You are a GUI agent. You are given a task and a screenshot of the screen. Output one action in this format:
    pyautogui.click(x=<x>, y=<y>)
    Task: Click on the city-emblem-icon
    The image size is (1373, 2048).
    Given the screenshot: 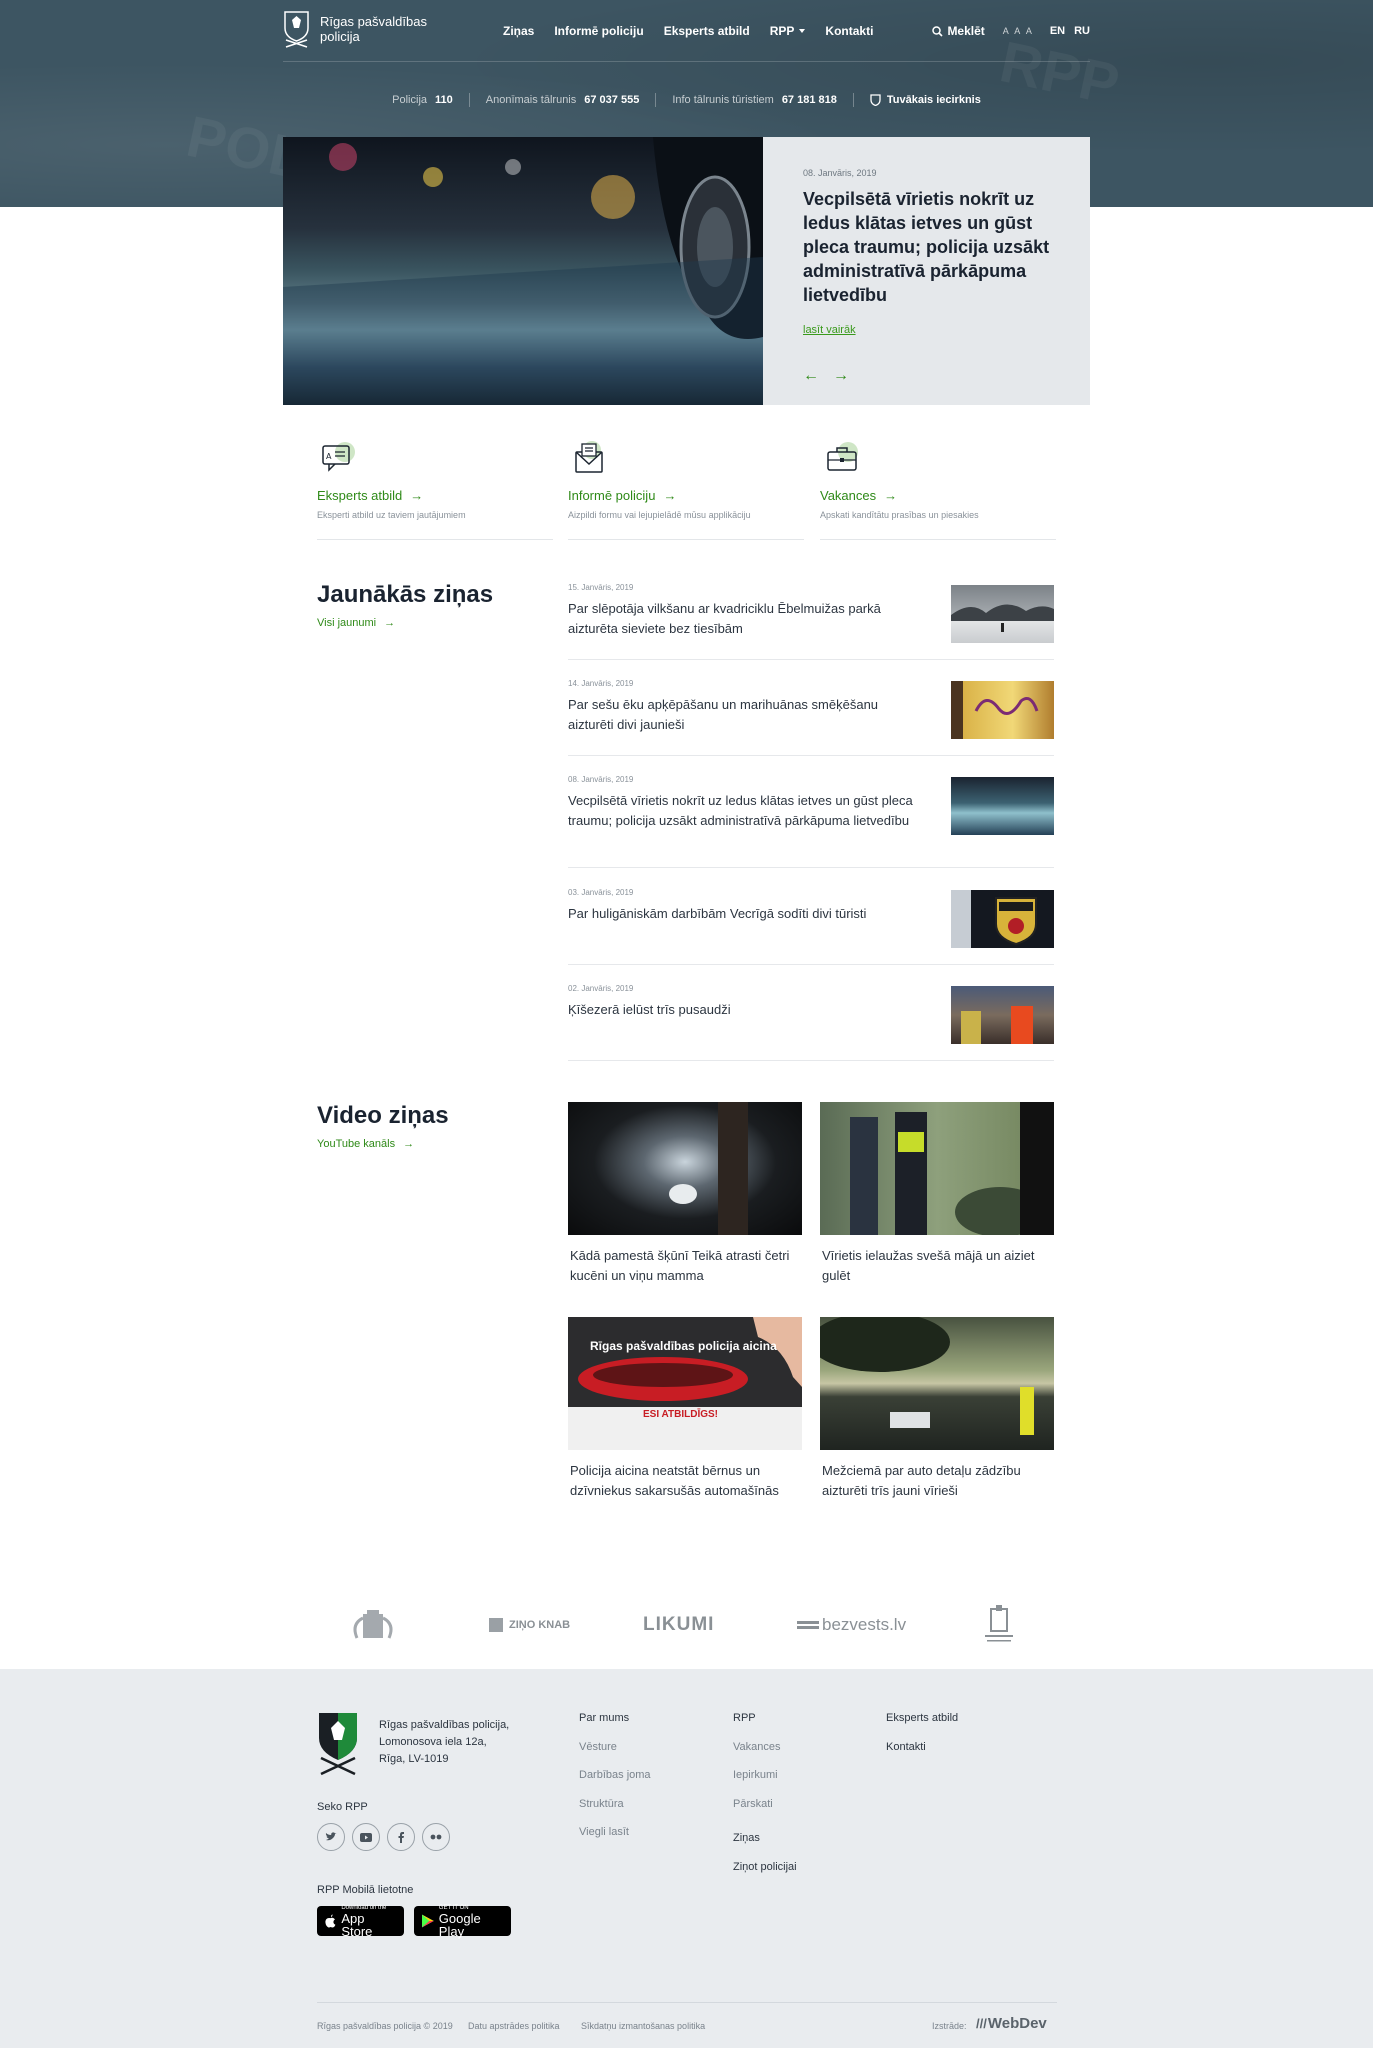 What is the action you would take?
    pyautogui.click(x=999, y=1623)
    